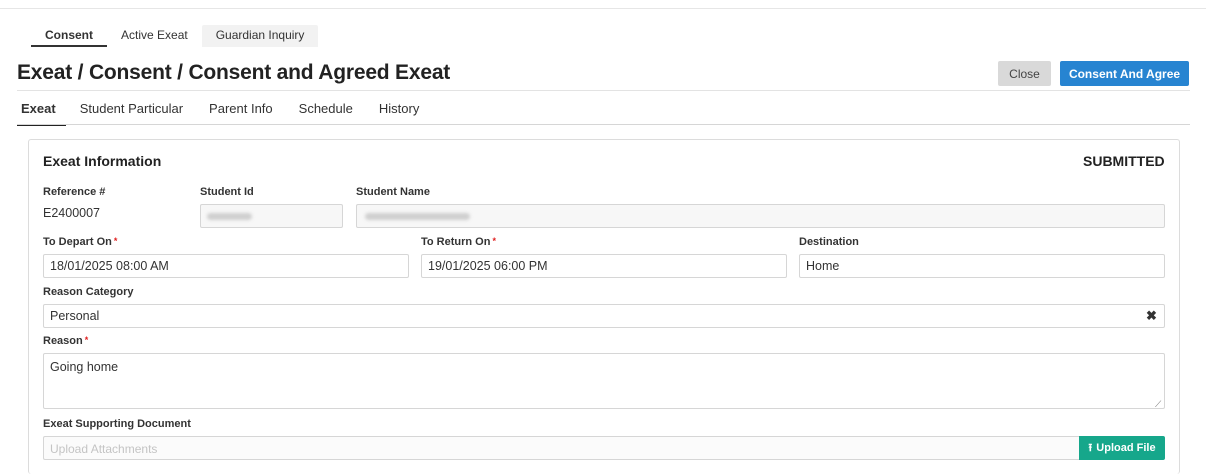  Describe the element at coordinates (241, 113) in the screenshot. I see `tab-parent-info: Parent Info` at that location.